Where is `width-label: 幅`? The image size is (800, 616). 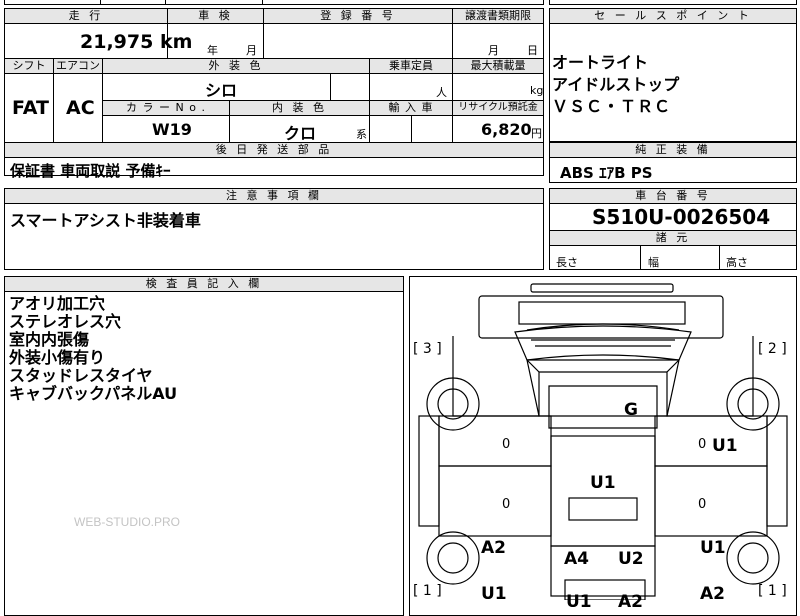 width-label: 幅 is located at coordinates (653, 262).